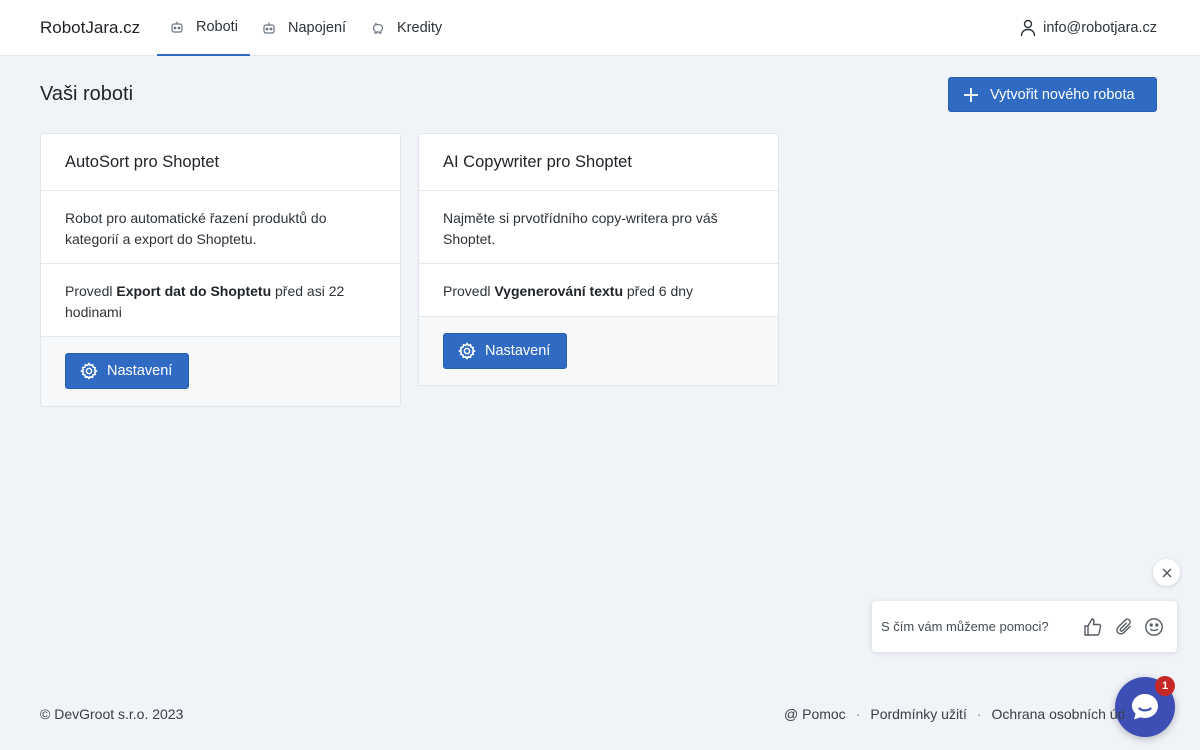 The width and height of the screenshot is (1200, 750). I want to click on chat-input: S čím vám můžeme pomoci?, so click(965, 626).